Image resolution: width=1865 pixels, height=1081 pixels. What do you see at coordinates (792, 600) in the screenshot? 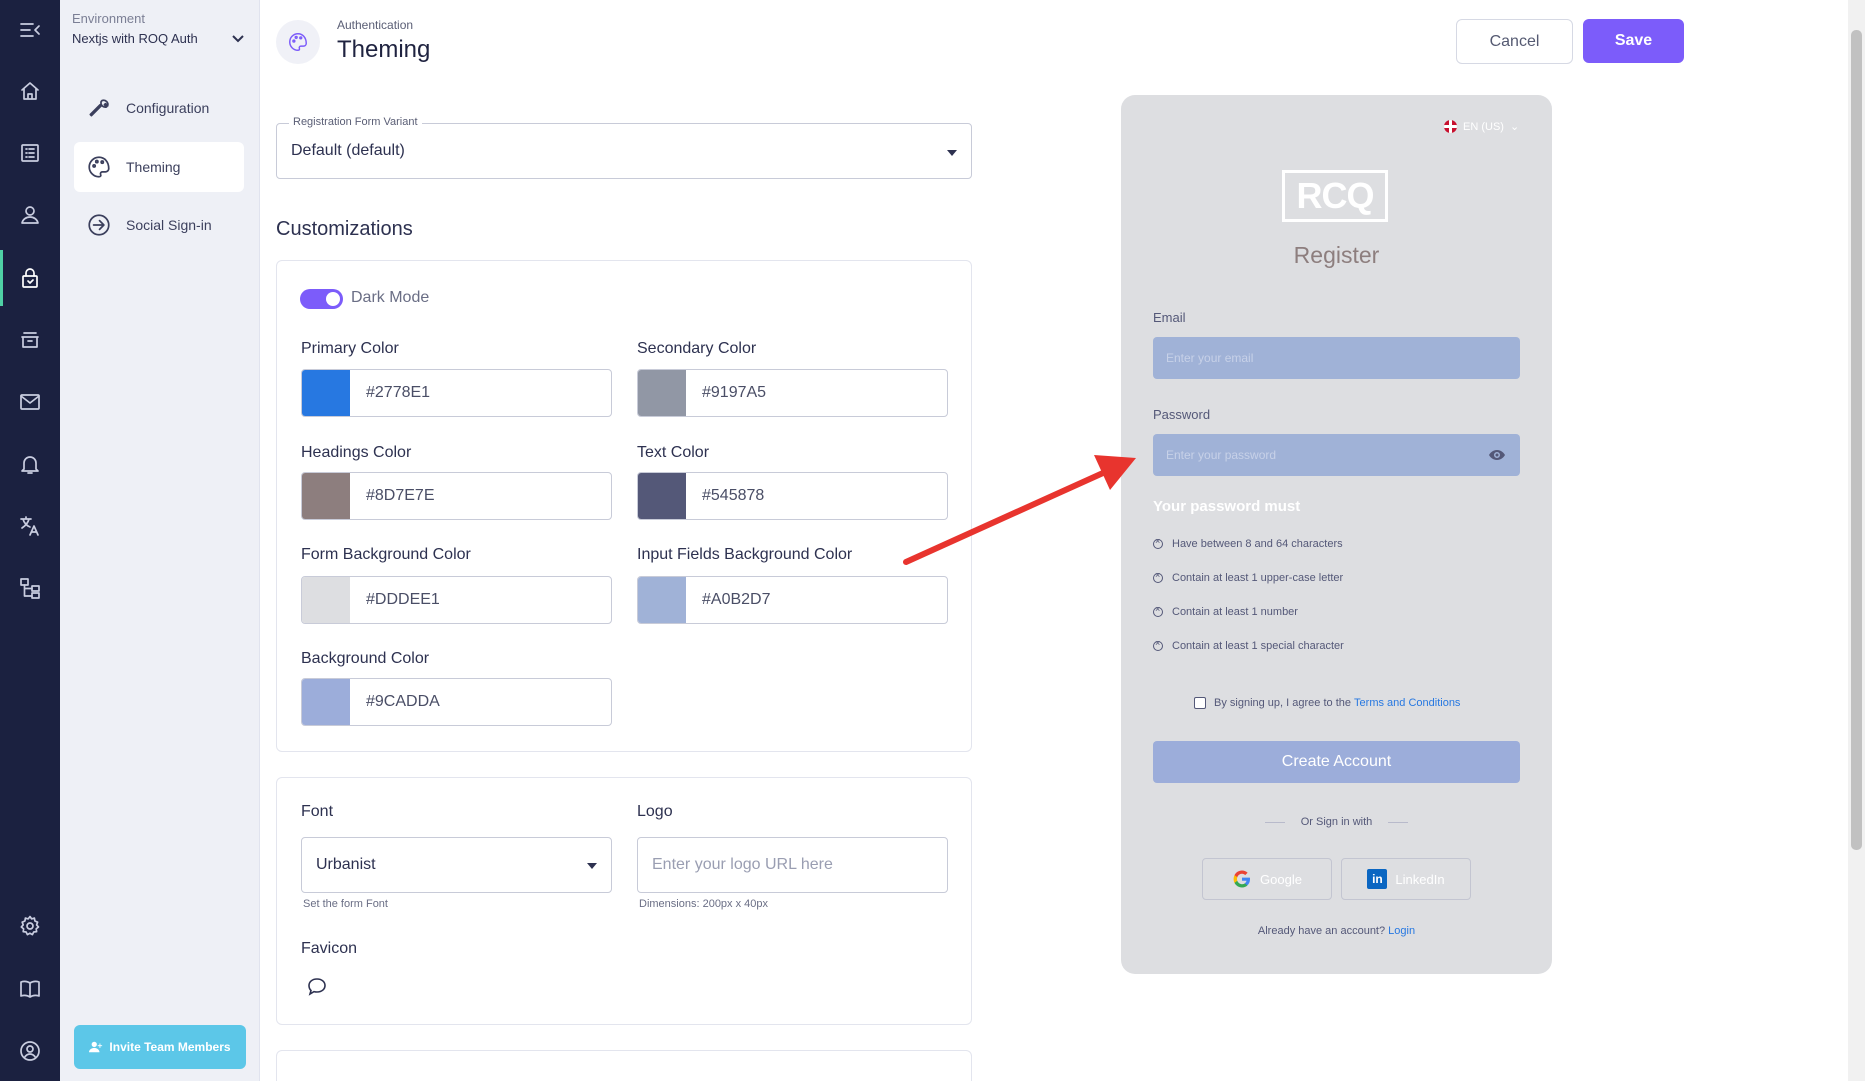
I see `input-fields-background-color-field: #A0B2D7` at bounding box center [792, 600].